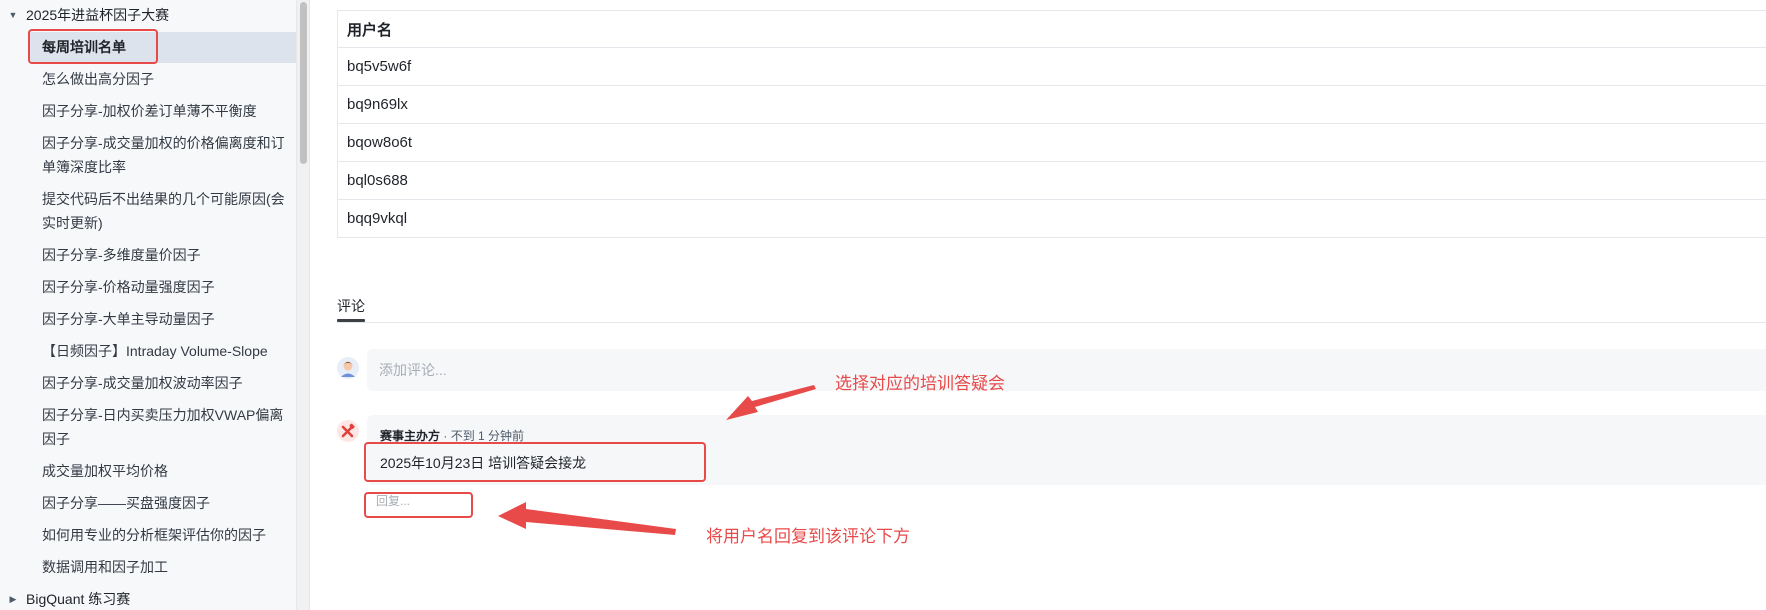 The image size is (1766, 610). What do you see at coordinates (587, 518) in the screenshot?
I see `arrow-reply-icon` at bounding box center [587, 518].